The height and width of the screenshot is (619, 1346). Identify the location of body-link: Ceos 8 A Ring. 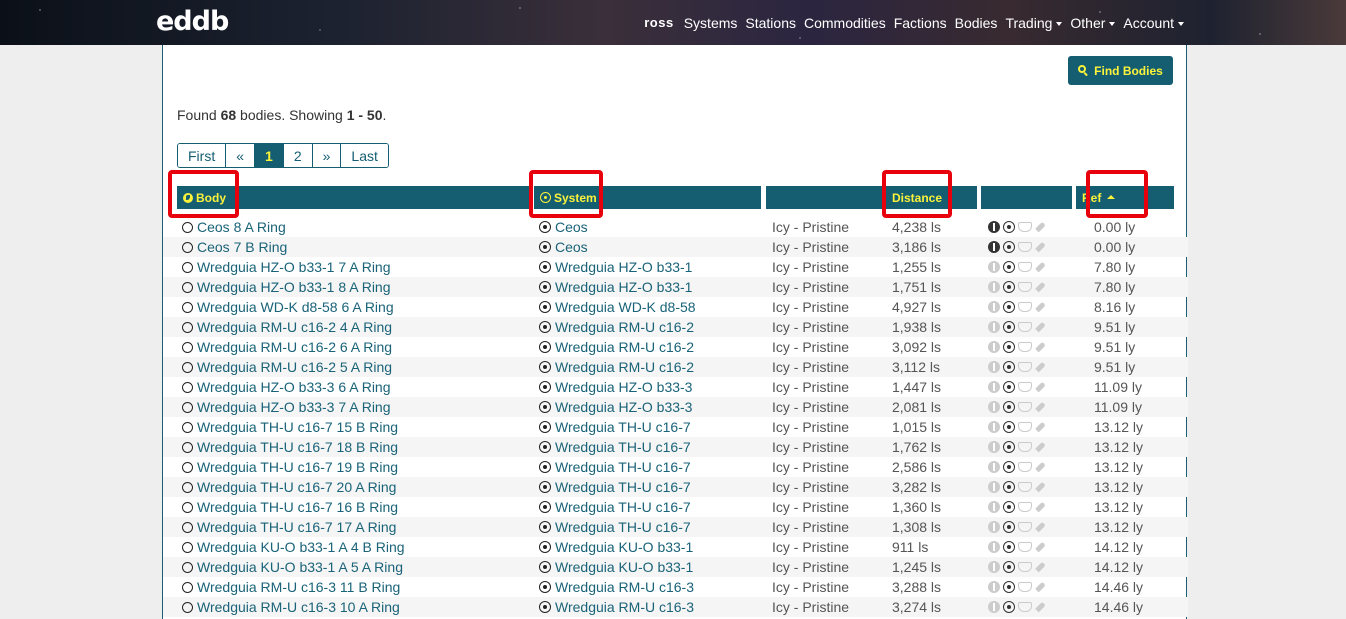
(234, 227).